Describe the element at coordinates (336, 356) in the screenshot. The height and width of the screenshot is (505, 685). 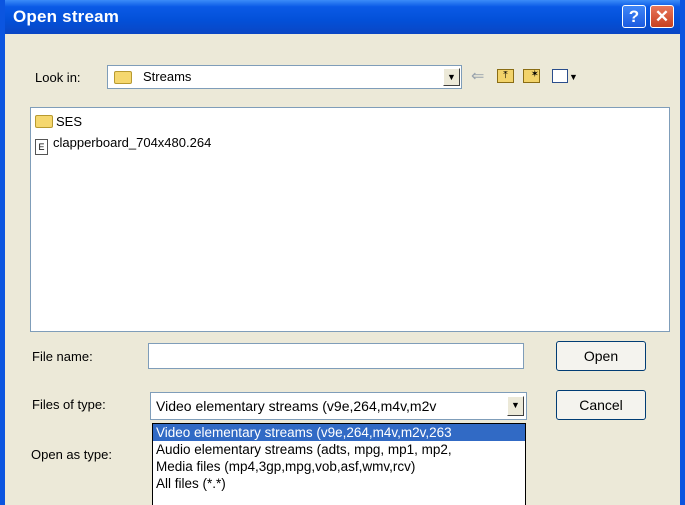
I see `file-name-input` at that location.